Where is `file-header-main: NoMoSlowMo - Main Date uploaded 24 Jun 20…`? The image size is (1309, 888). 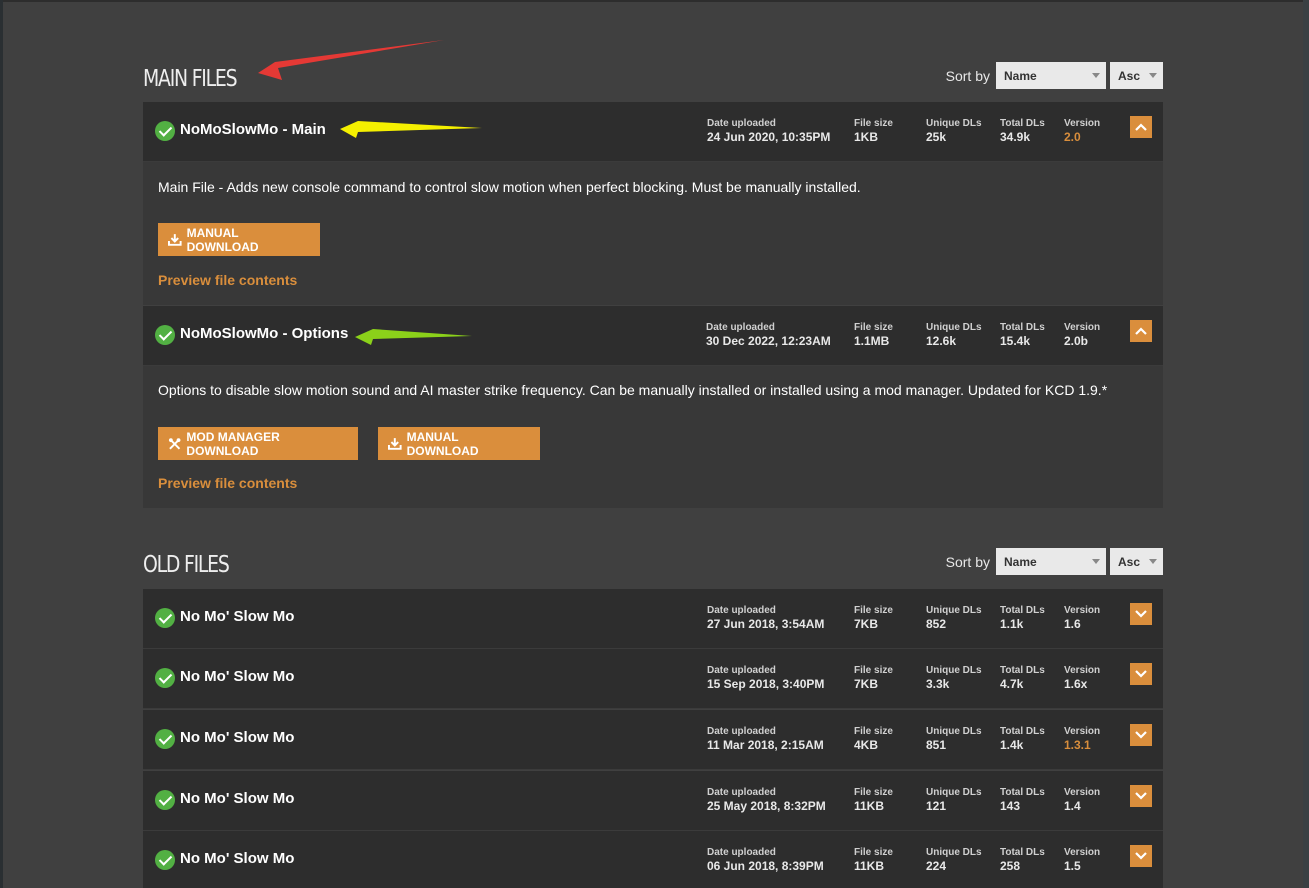 file-header-main: NoMoSlowMo - Main Date uploaded 24 Jun 20… is located at coordinates (653, 132).